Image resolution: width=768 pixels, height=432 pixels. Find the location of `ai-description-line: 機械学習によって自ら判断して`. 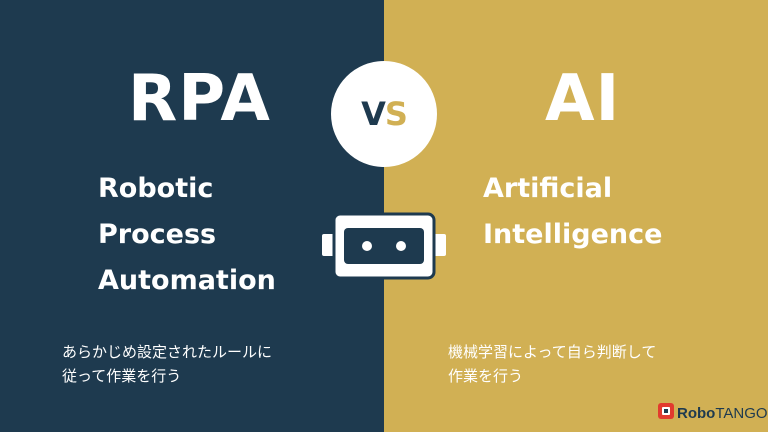

ai-description-line: 機械学習によって自ら判断して is located at coordinates (552, 352).